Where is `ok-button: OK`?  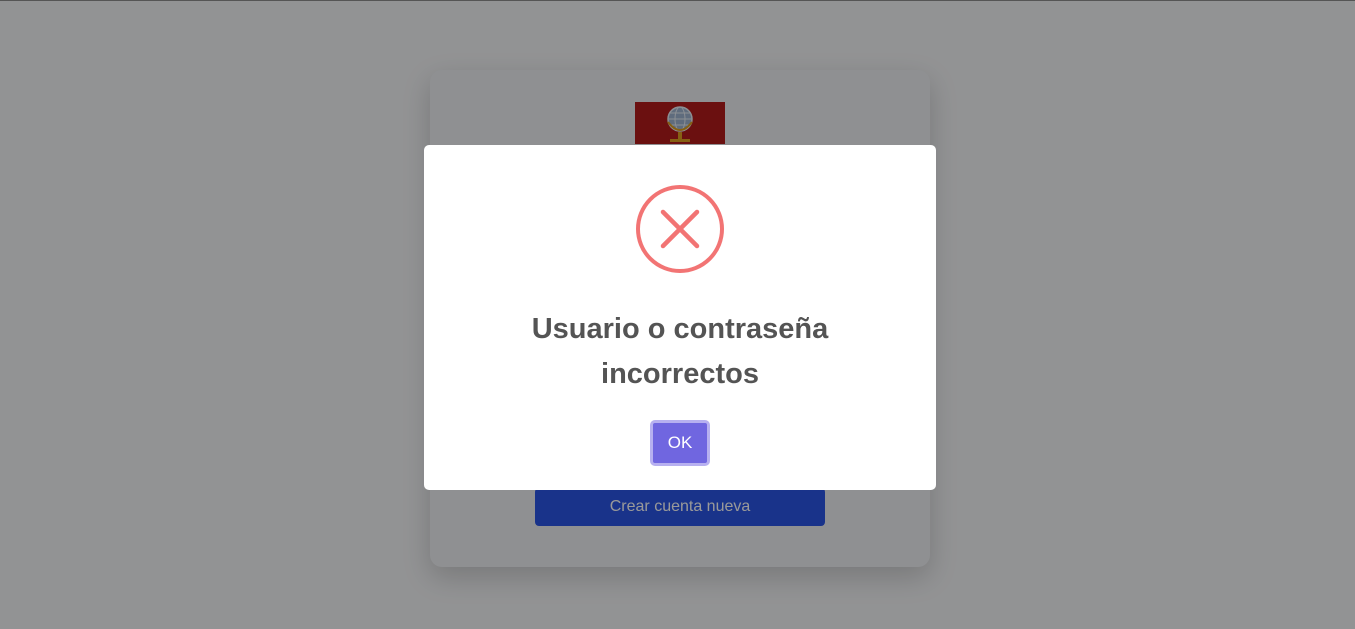 ok-button: OK is located at coordinates (680, 443).